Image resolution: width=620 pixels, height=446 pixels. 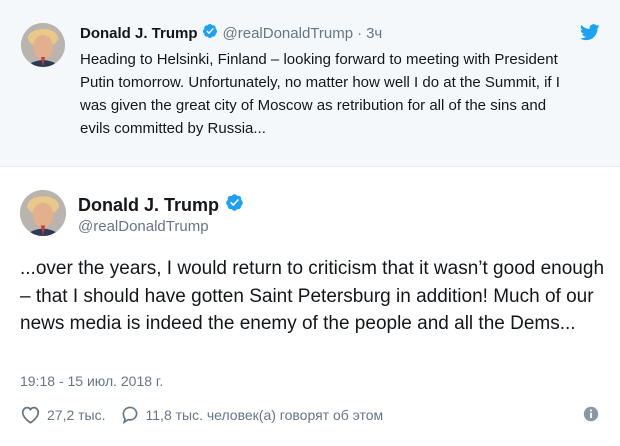 What do you see at coordinates (591, 416) in the screenshot?
I see `info-icon` at bounding box center [591, 416].